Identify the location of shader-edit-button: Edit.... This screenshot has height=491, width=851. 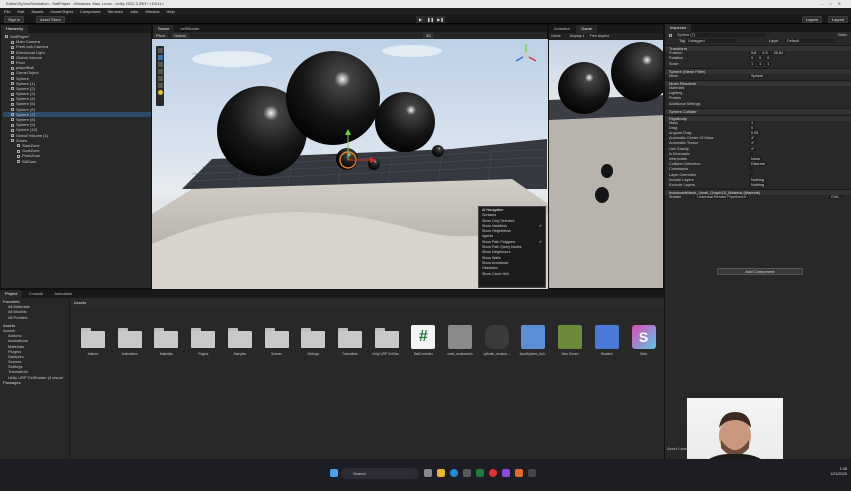
(836, 197).